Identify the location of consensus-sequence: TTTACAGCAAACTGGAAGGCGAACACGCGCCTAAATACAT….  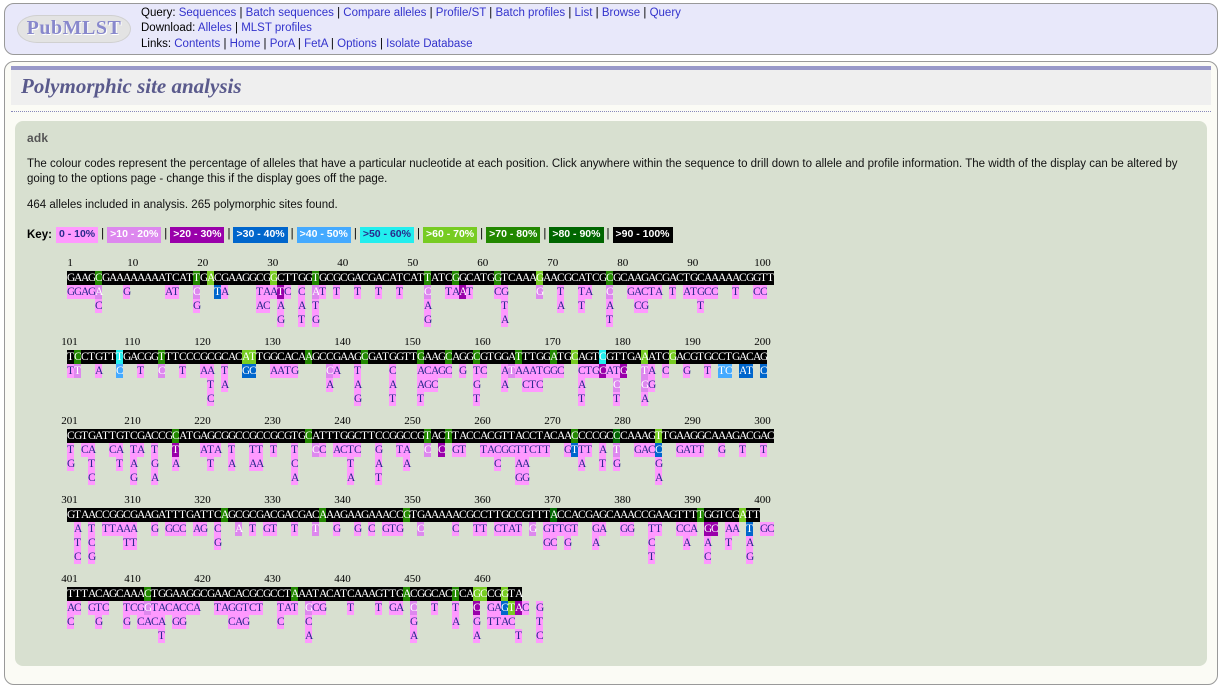
(295, 594).